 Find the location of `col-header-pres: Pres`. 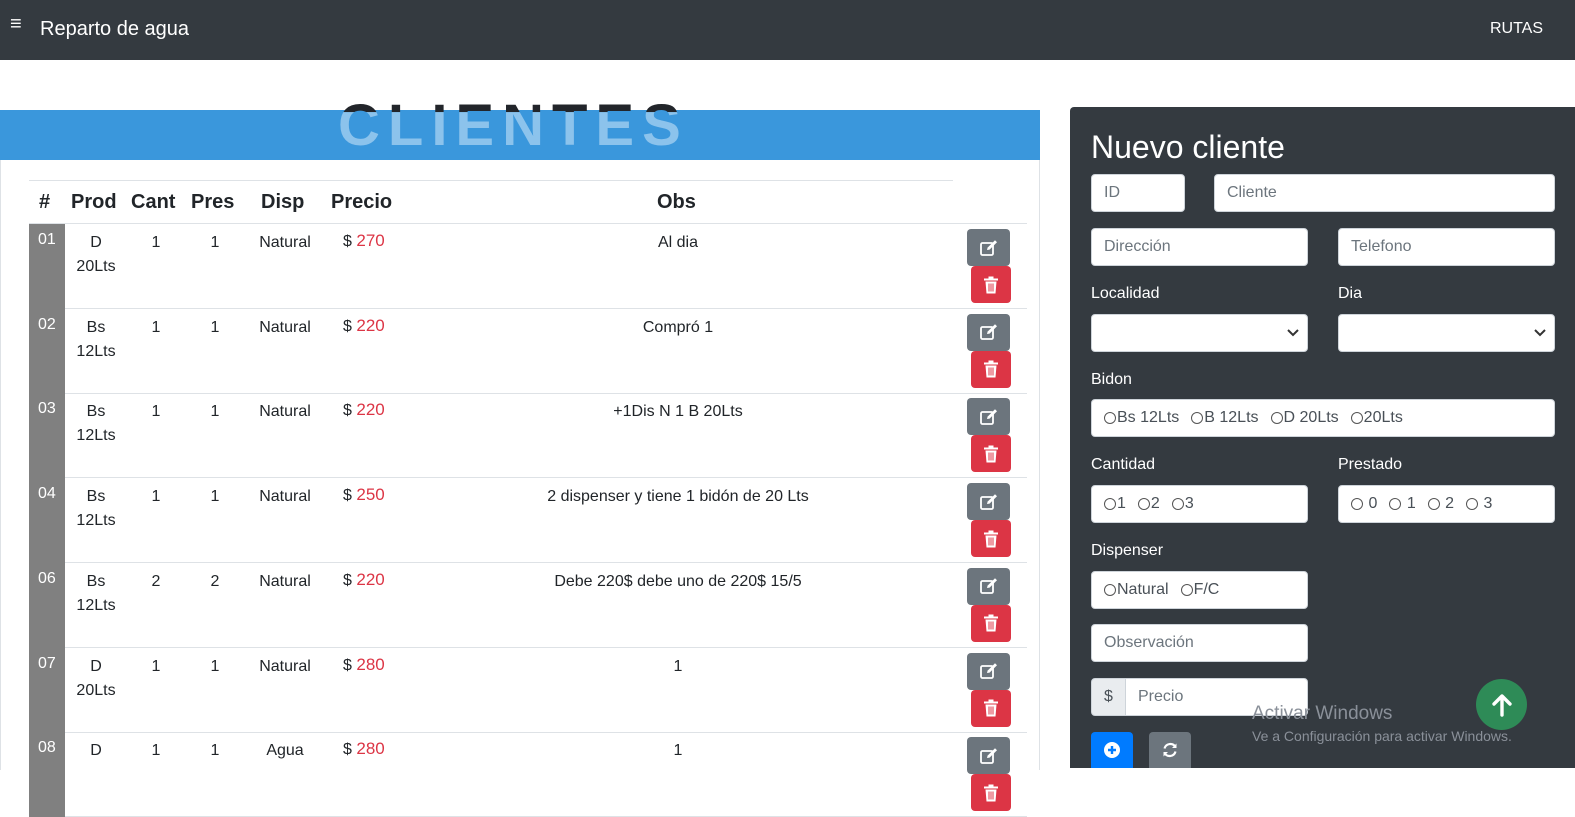

col-header-pres: Pres is located at coordinates (213, 202).